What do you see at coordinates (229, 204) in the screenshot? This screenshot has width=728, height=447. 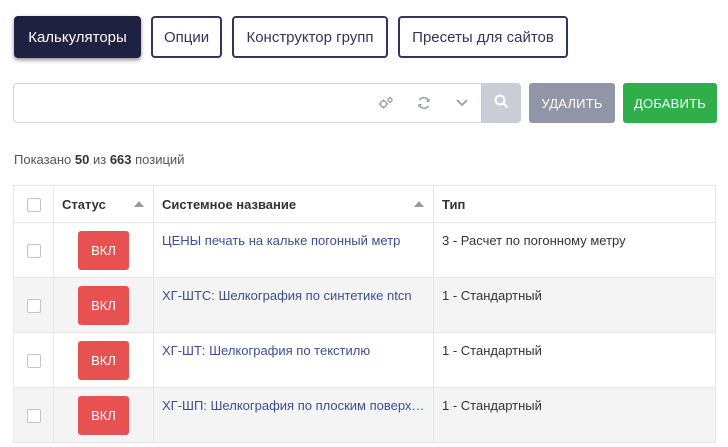 I see `header-name-label: Системное название` at bounding box center [229, 204].